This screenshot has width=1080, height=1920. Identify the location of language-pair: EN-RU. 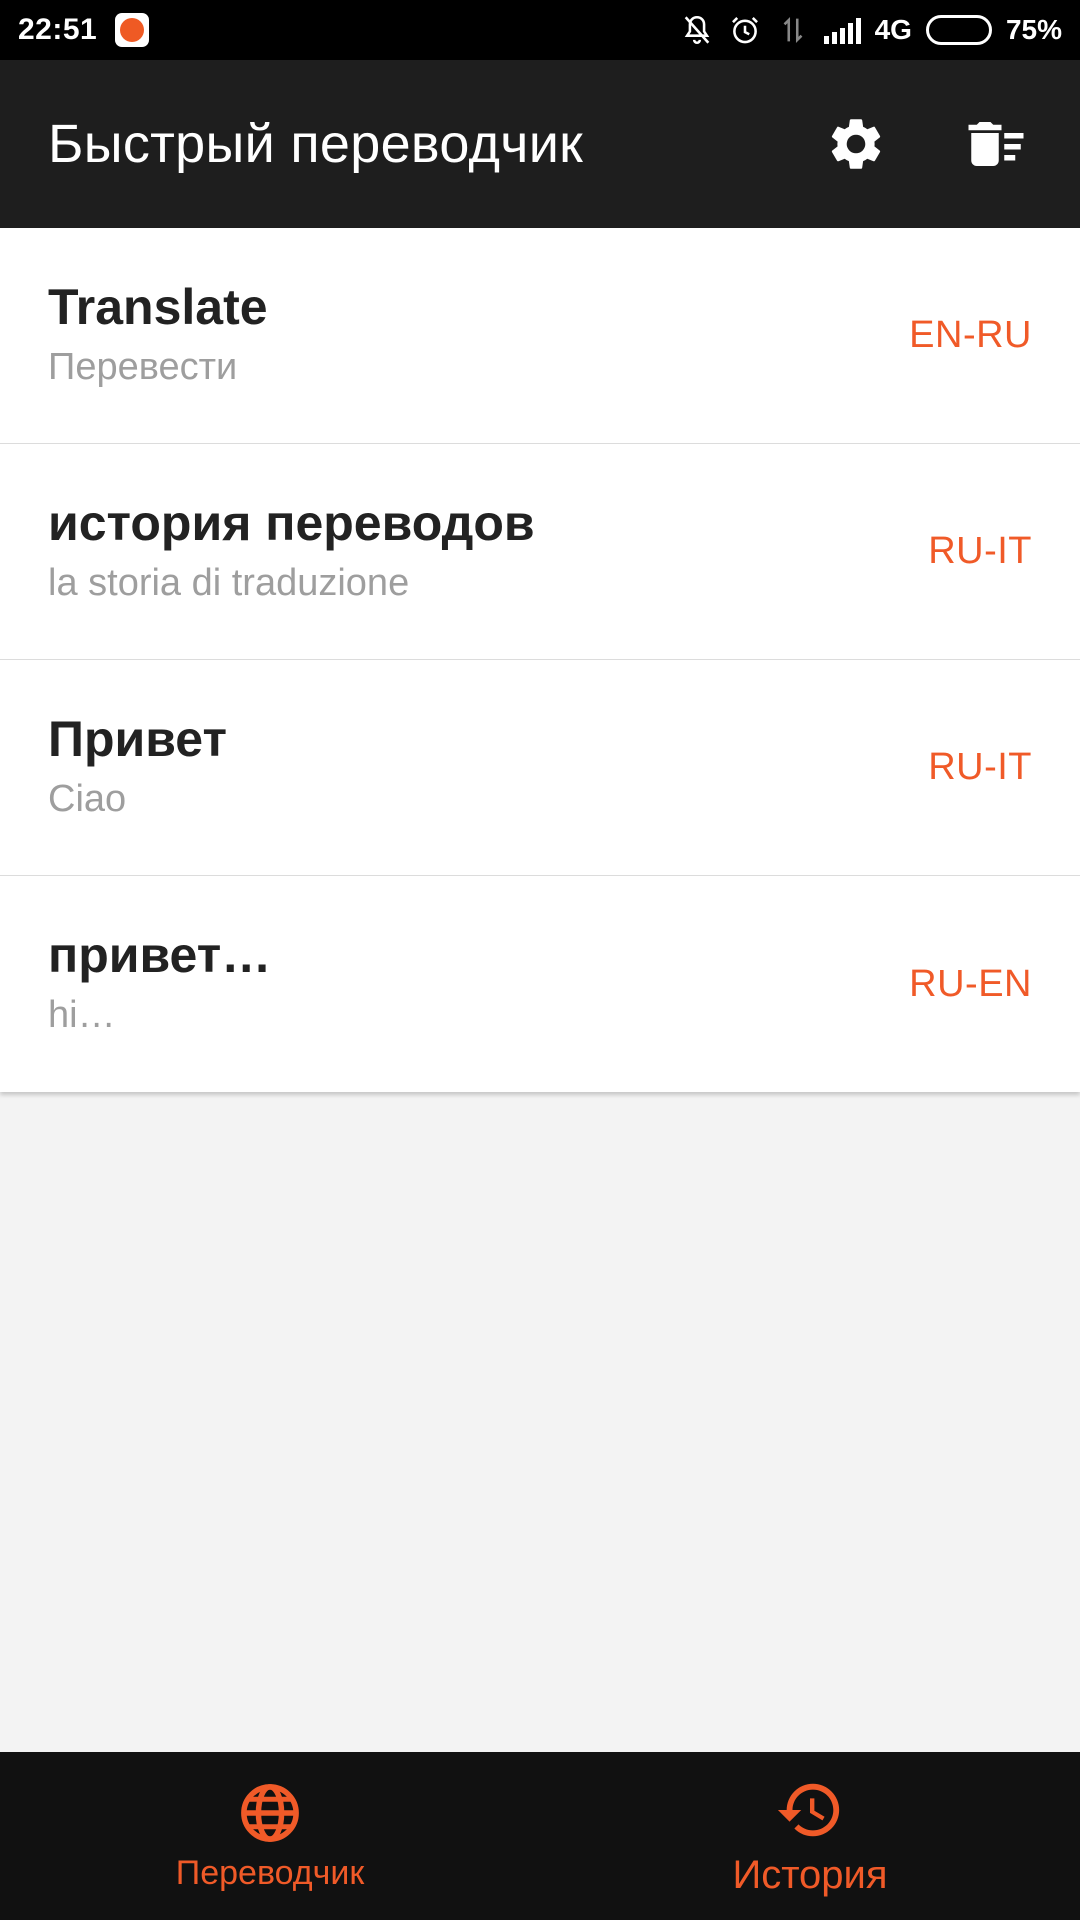
(970, 335).